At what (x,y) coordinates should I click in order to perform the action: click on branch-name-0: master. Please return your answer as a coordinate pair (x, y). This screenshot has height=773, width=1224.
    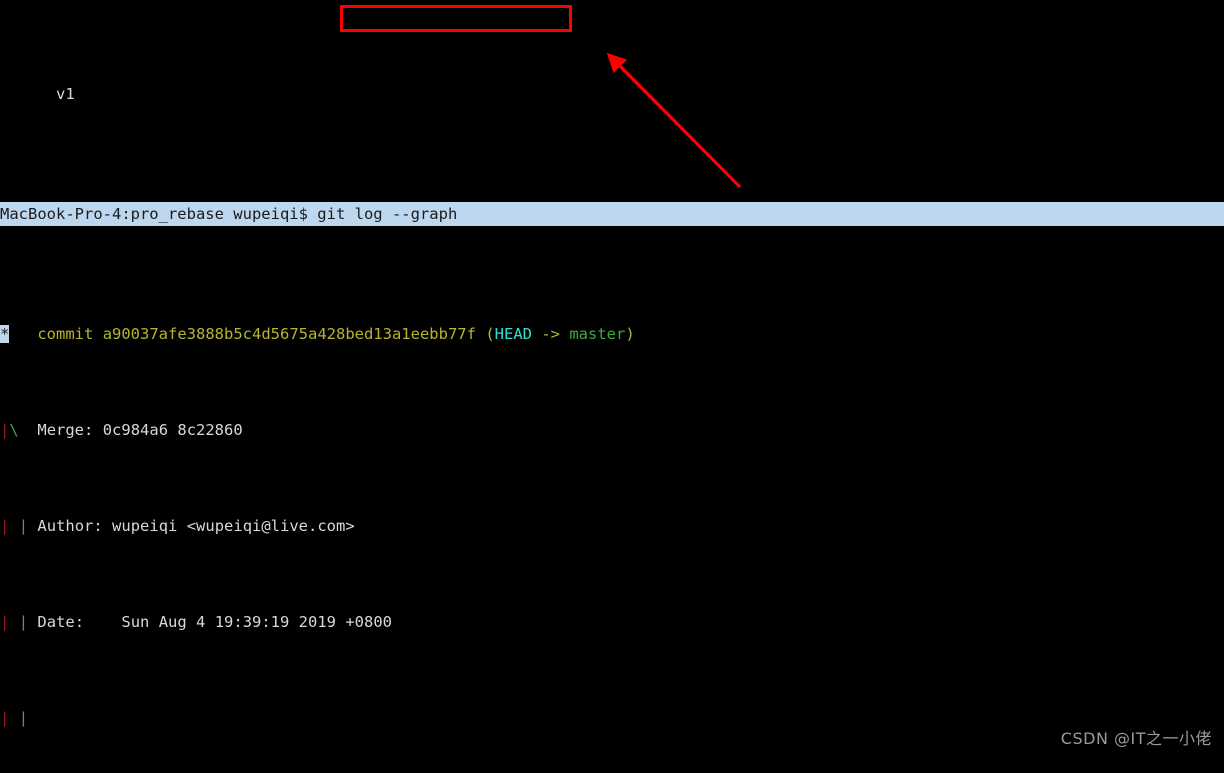
    Looking at the image, I should click on (597, 334).